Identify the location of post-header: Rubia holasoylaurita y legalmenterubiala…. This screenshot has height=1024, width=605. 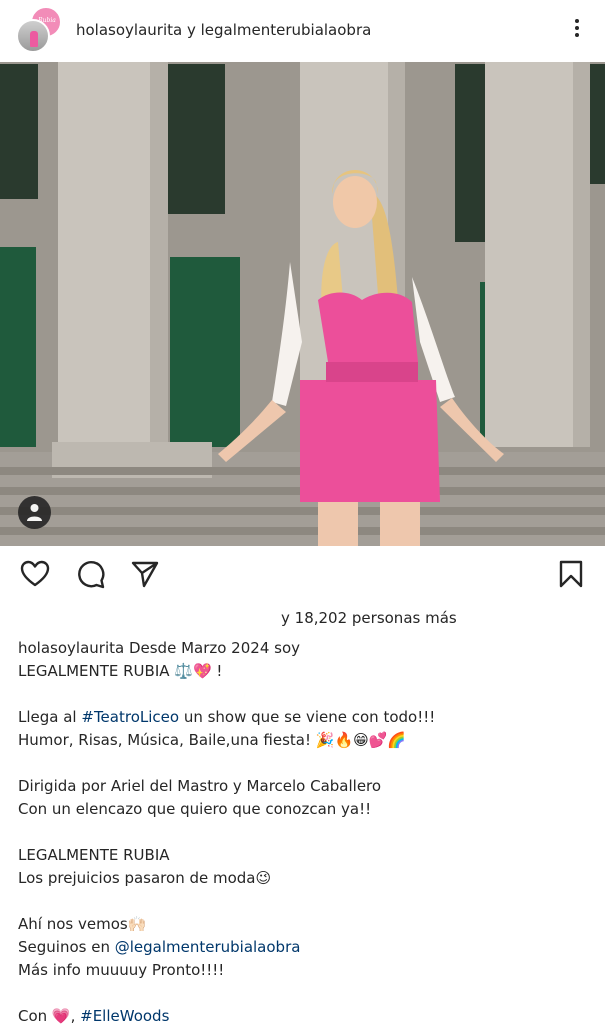
(302, 31).